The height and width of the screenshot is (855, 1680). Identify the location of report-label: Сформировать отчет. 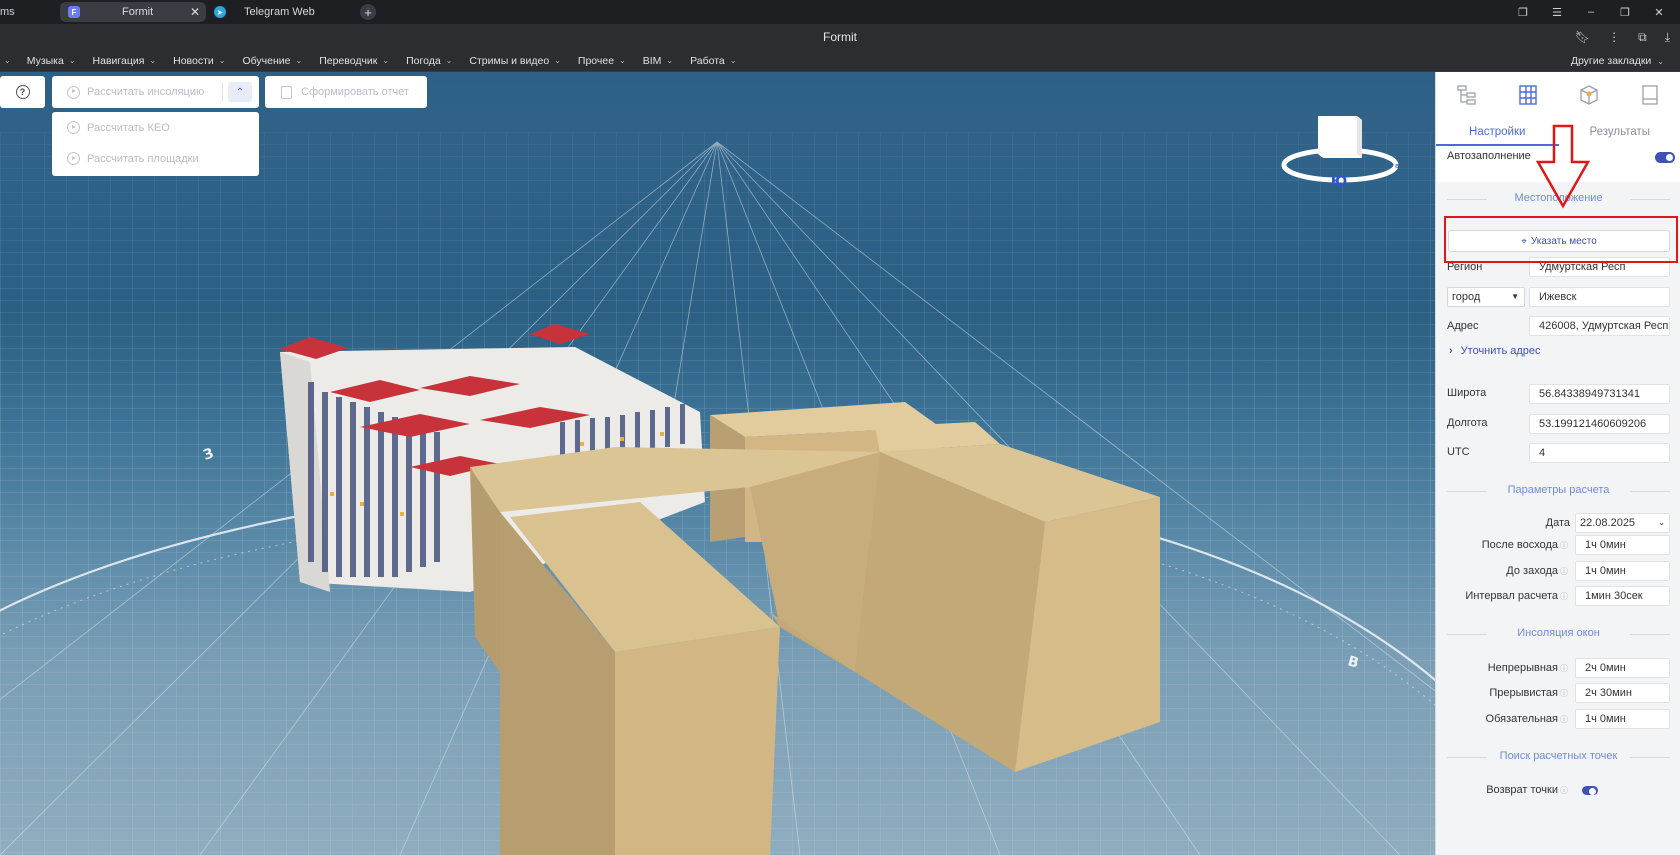
(355, 92).